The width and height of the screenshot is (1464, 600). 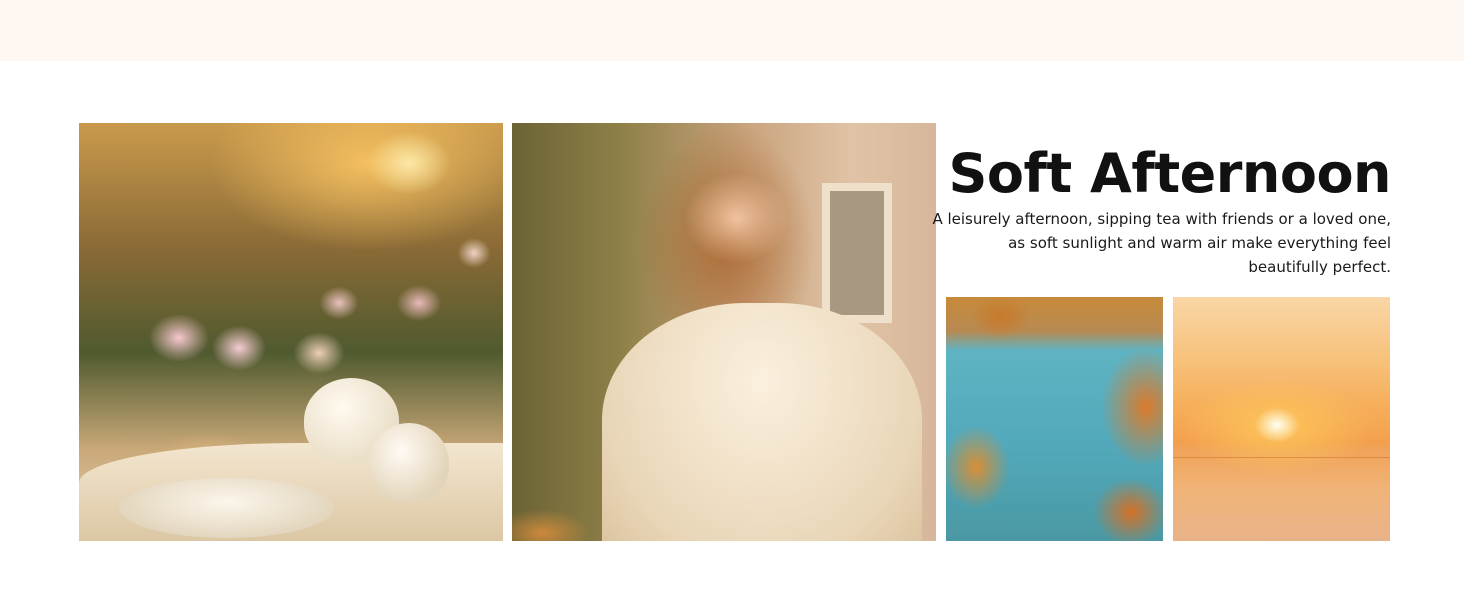 What do you see at coordinates (1054, 419) in the screenshot?
I see `autumn-lake-photo` at bounding box center [1054, 419].